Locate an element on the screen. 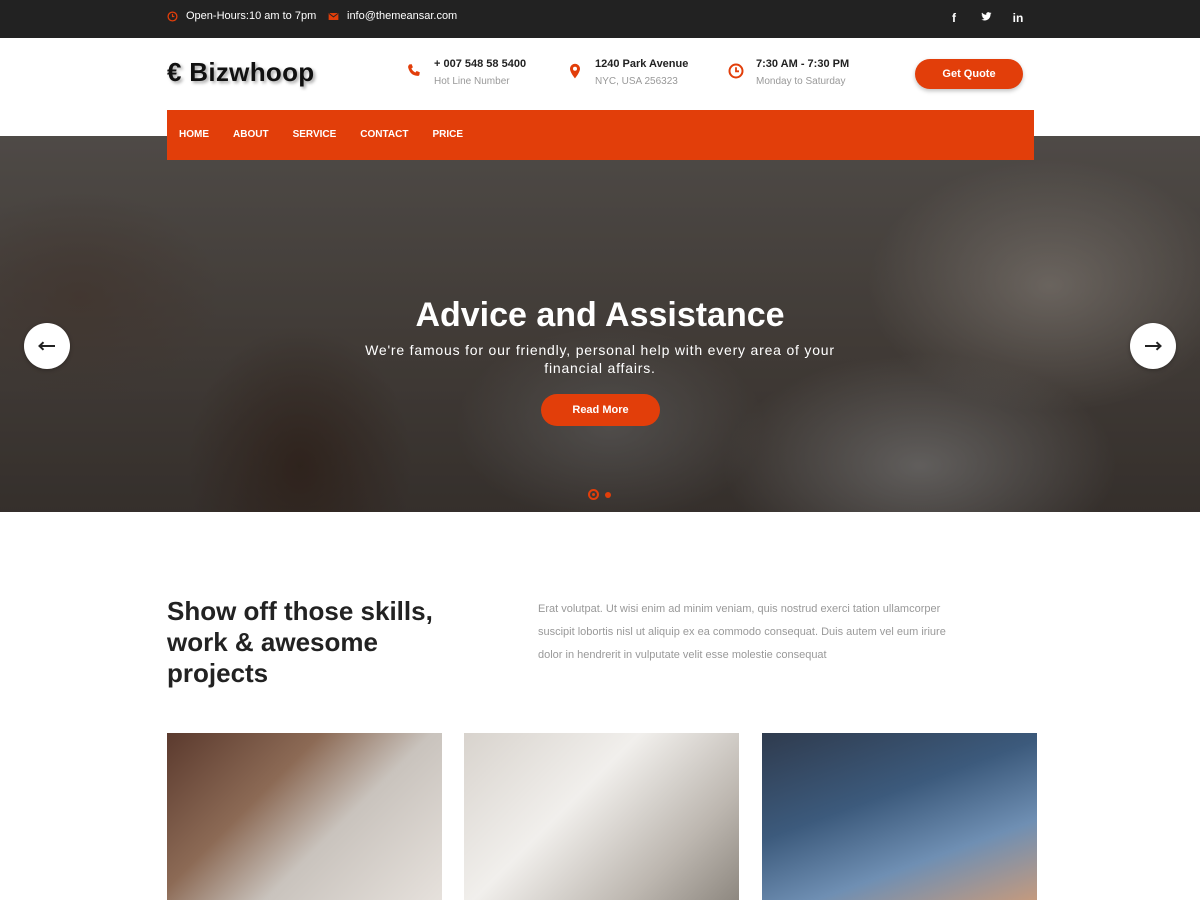 The width and height of the screenshot is (1200, 900). get-quote-button: Get Quote is located at coordinates (969, 74).